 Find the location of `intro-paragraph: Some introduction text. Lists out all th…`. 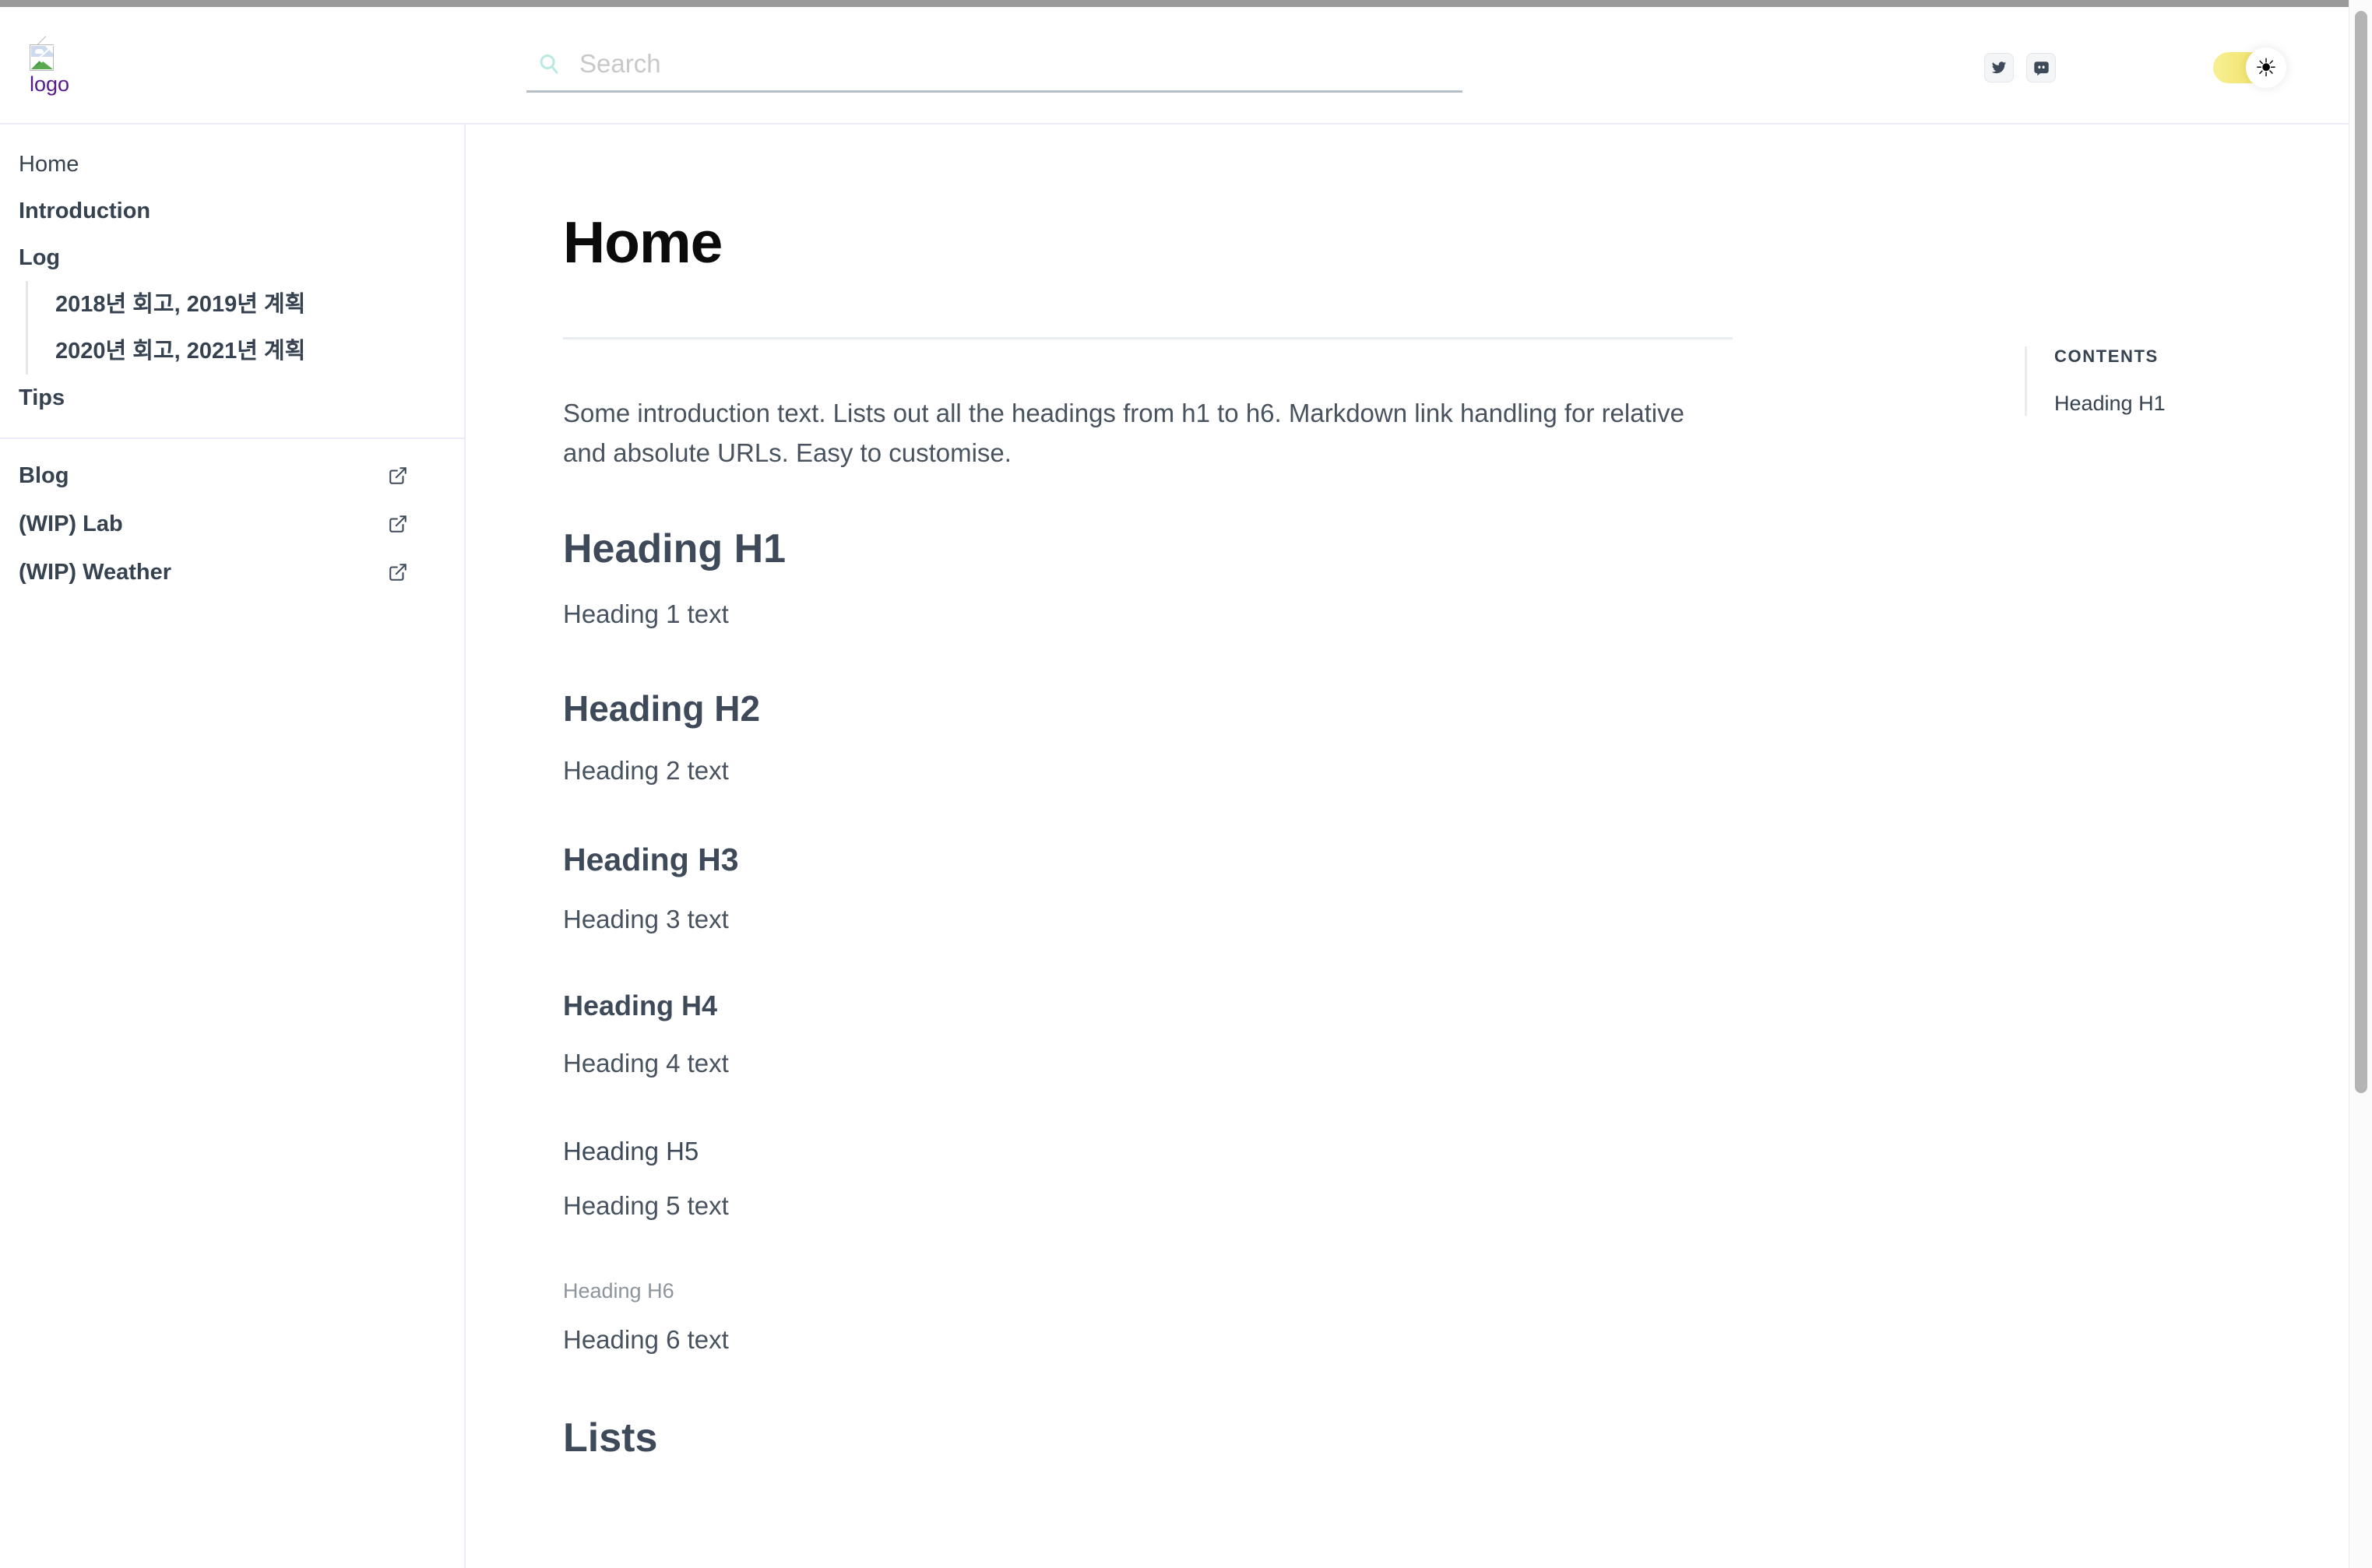

intro-paragraph: Some introduction text. Lists out all th… is located at coordinates (1123, 433).